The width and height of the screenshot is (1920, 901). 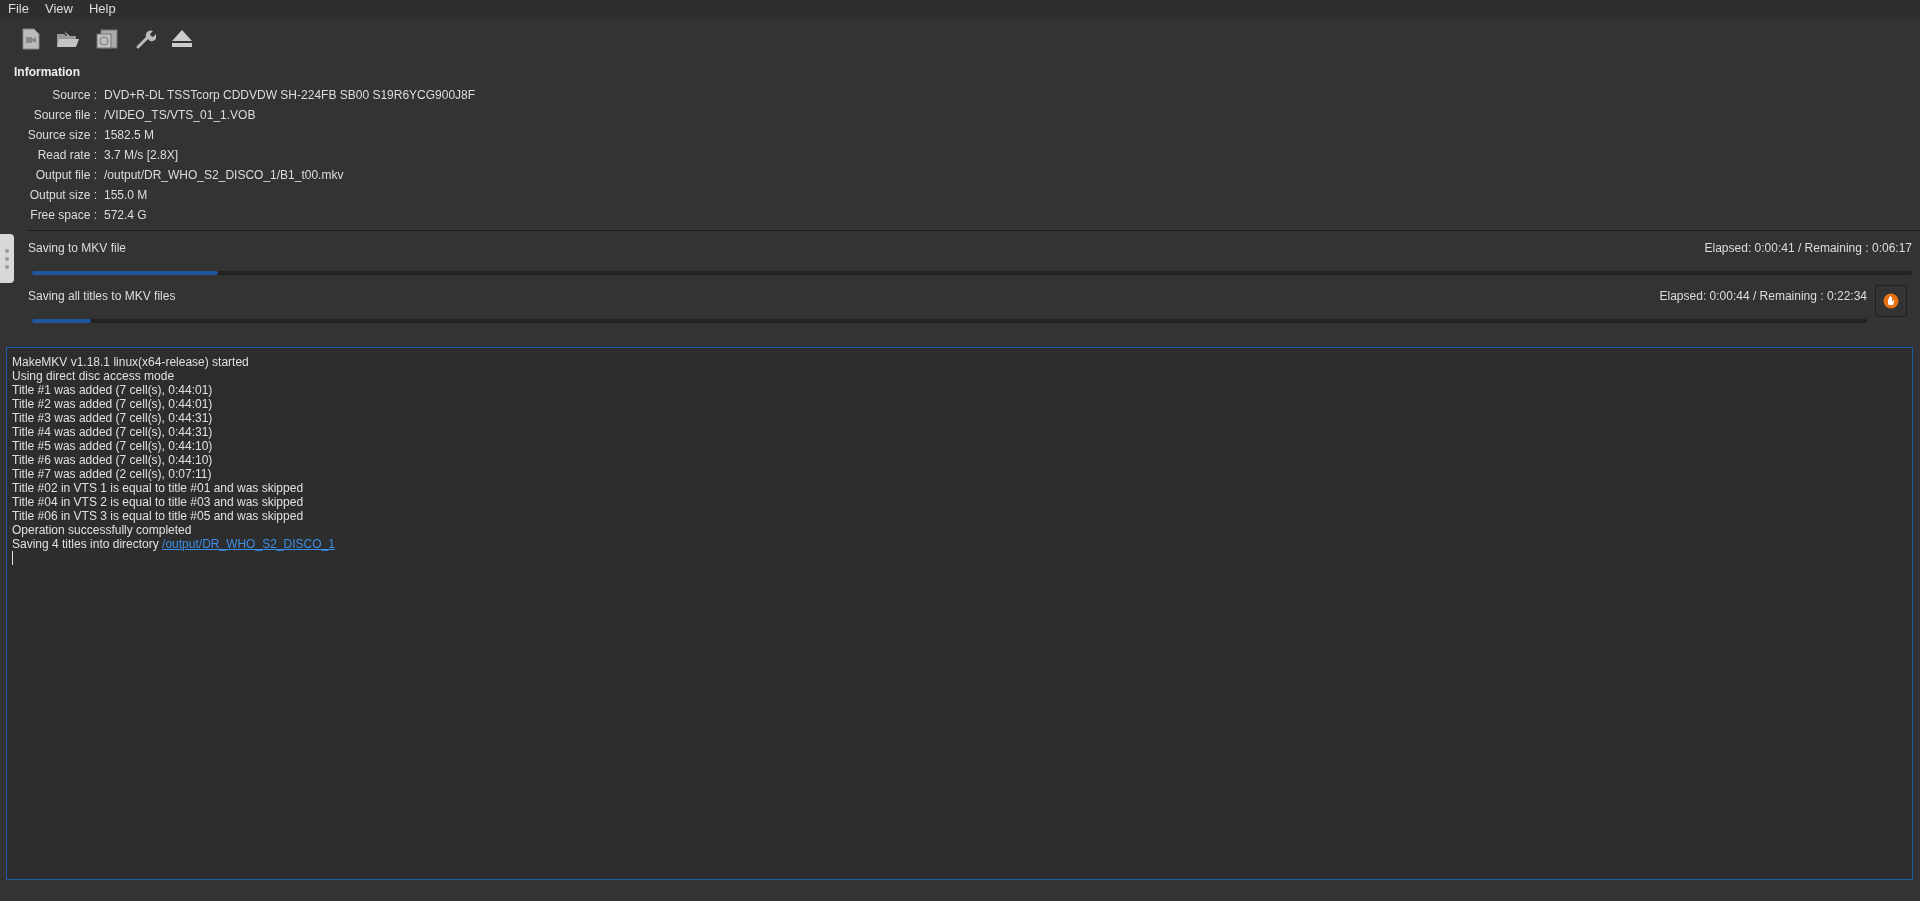 What do you see at coordinates (182, 39) in the screenshot?
I see `eject-icon` at bounding box center [182, 39].